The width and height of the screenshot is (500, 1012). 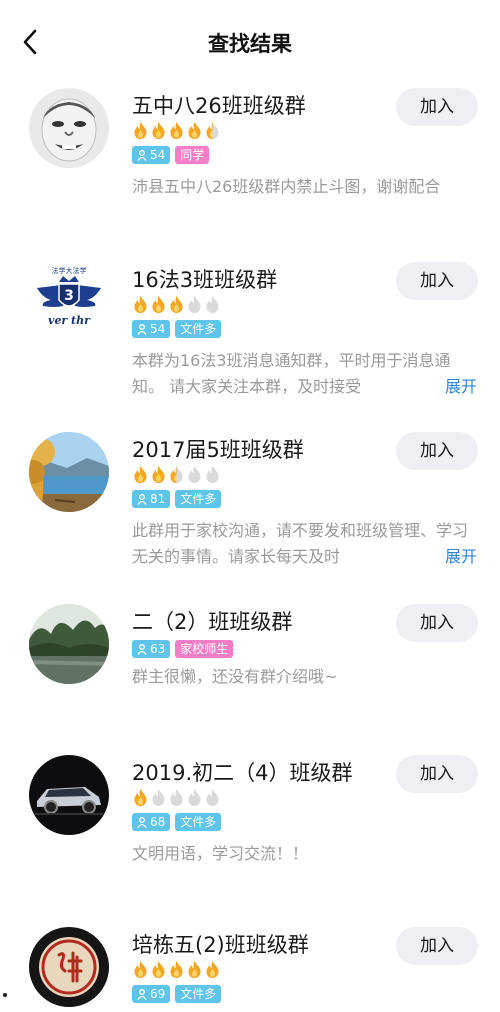 I want to click on member-count: 81, so click(x=158, y=499).